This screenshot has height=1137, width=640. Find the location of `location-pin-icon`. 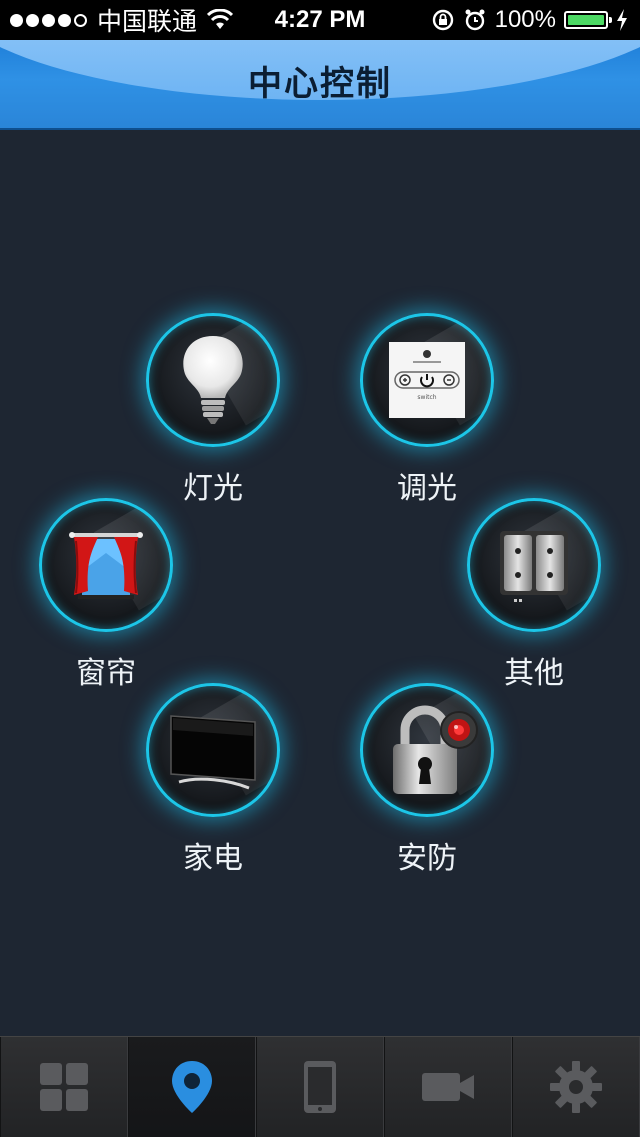

location-pin-icon is located at coordinates (192, 1087).